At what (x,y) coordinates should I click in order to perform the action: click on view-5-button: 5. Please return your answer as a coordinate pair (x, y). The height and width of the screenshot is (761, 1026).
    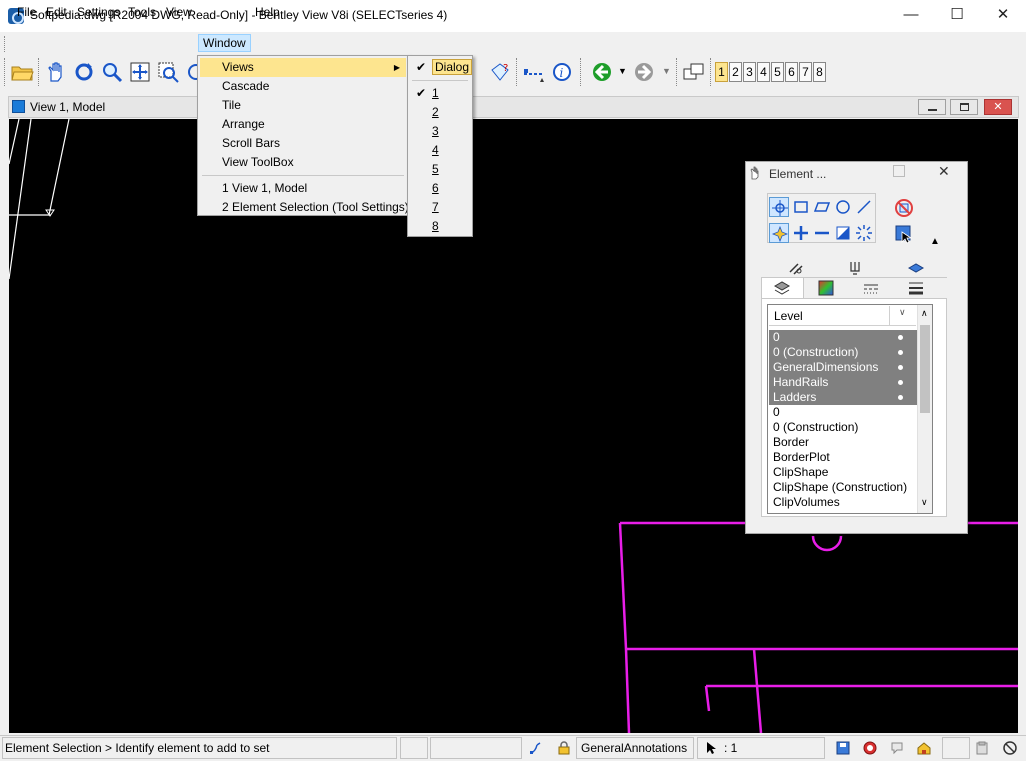
    Looking at the image, I should click on (777, 72).